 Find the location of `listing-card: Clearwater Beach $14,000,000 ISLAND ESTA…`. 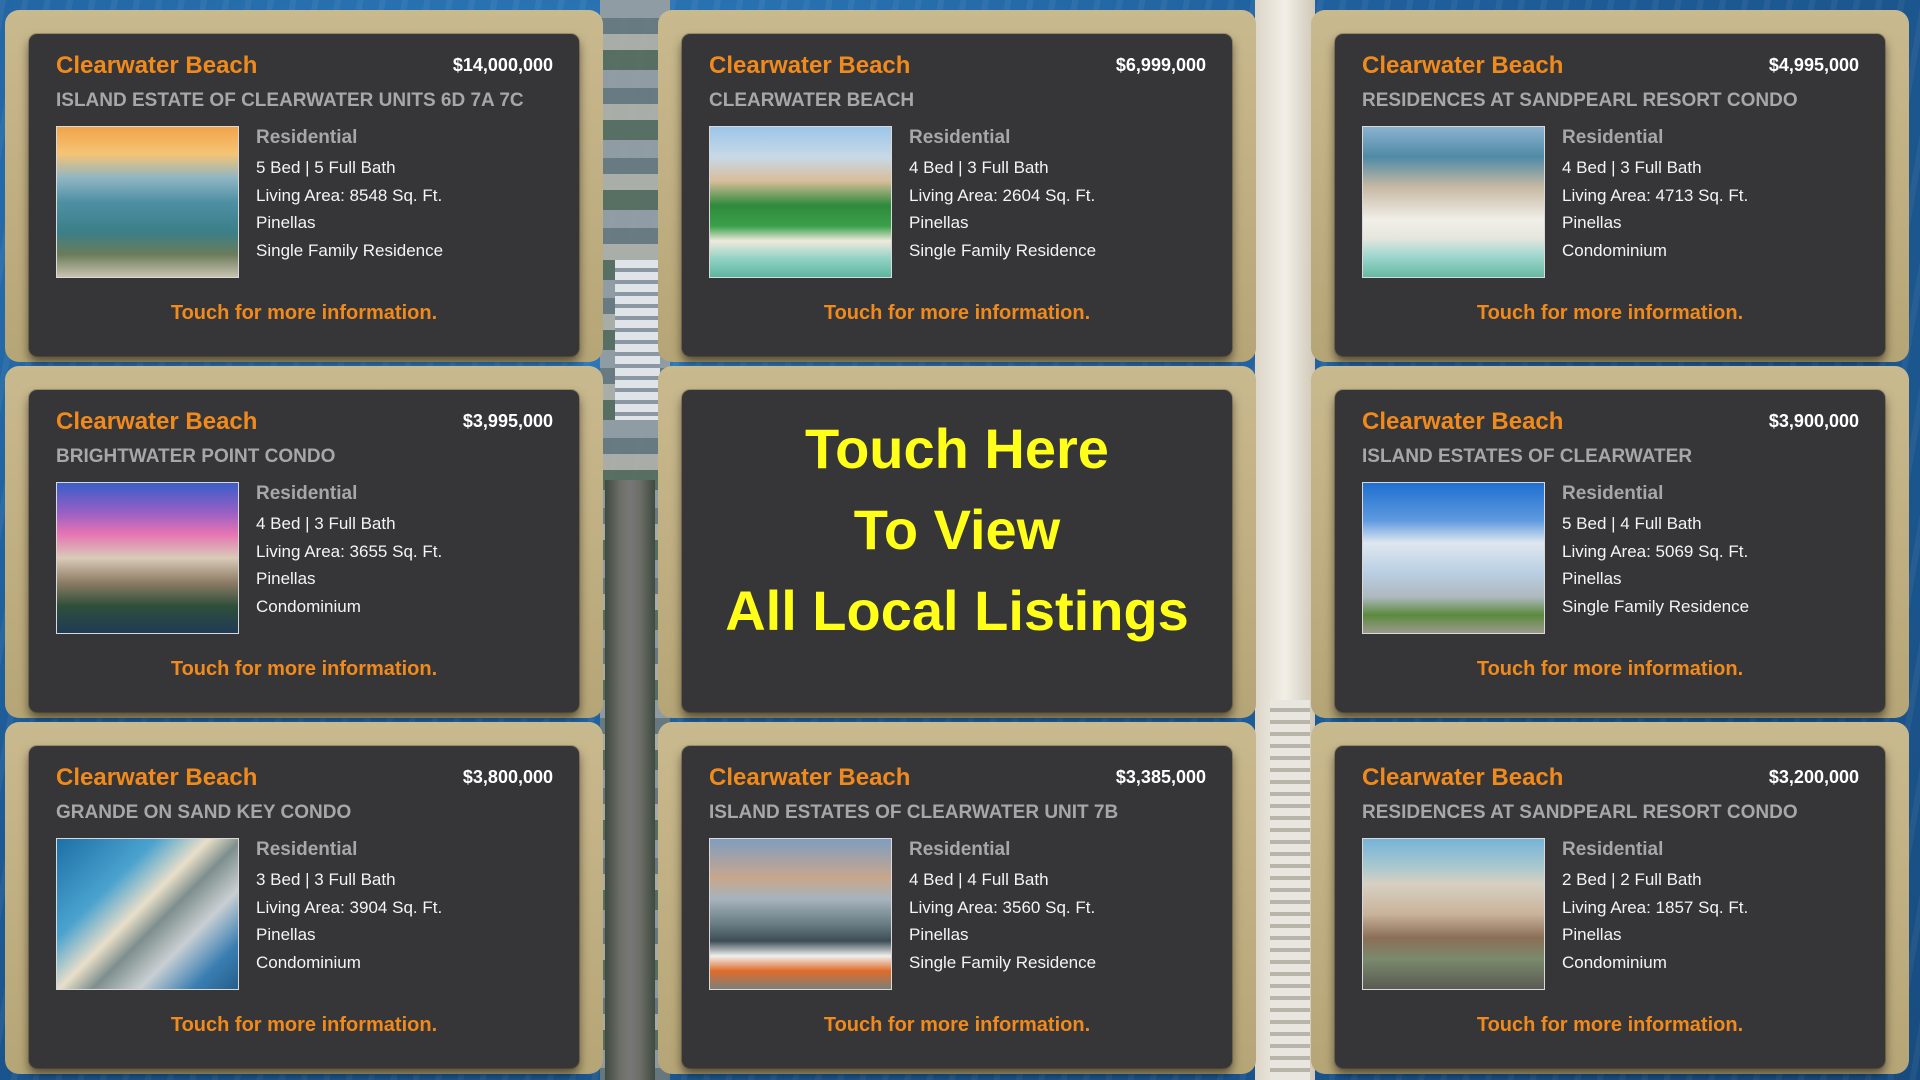

listing-card: Clearwater Beach $14,000,000 ISLAND ESTA… is located at coordinates (304, 186).